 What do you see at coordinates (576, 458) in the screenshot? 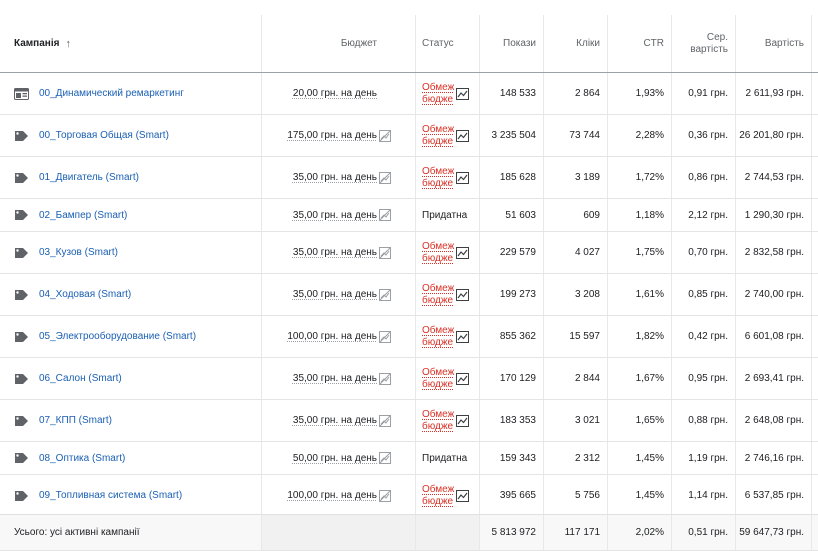
I see `clicks-cell: 2 312` at bounding box center [576, 458].